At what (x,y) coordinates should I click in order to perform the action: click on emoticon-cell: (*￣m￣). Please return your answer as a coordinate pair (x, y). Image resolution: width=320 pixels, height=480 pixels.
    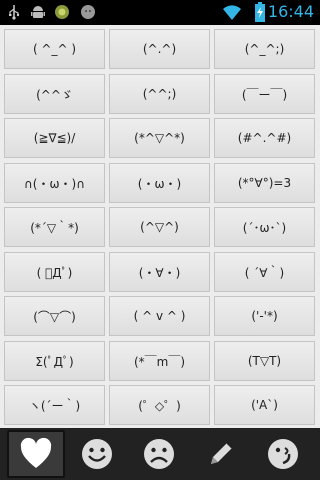
    Looking at the image, I should click on (159, 361).